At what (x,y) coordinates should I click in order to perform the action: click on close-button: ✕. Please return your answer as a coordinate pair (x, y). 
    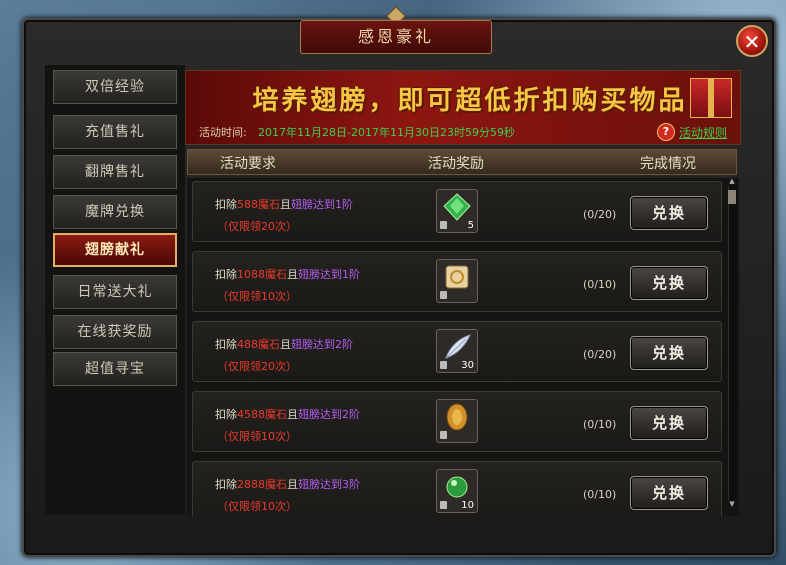
    Looking at the image, I should click on (752, 41).